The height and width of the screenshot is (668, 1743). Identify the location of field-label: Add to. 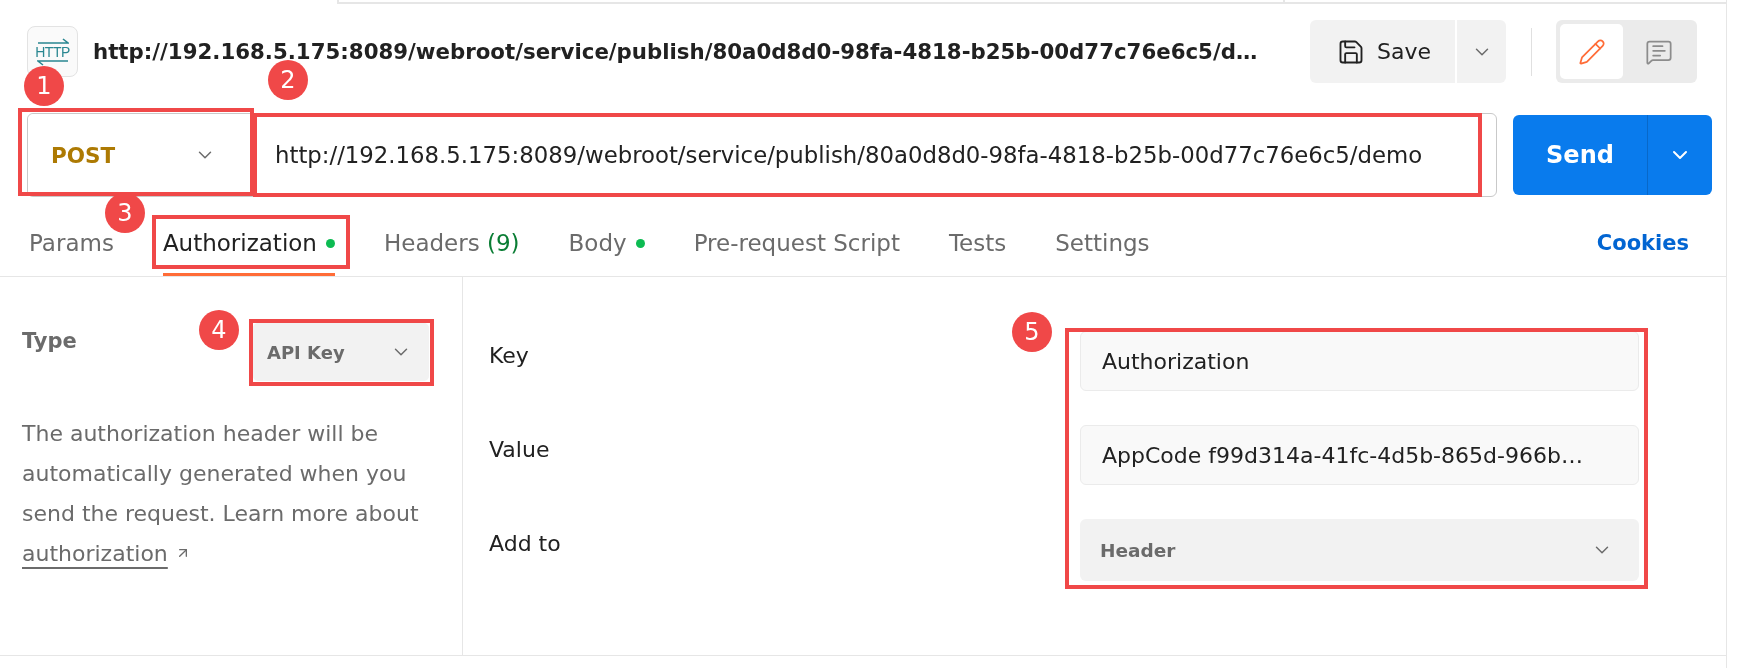
(525, 544).